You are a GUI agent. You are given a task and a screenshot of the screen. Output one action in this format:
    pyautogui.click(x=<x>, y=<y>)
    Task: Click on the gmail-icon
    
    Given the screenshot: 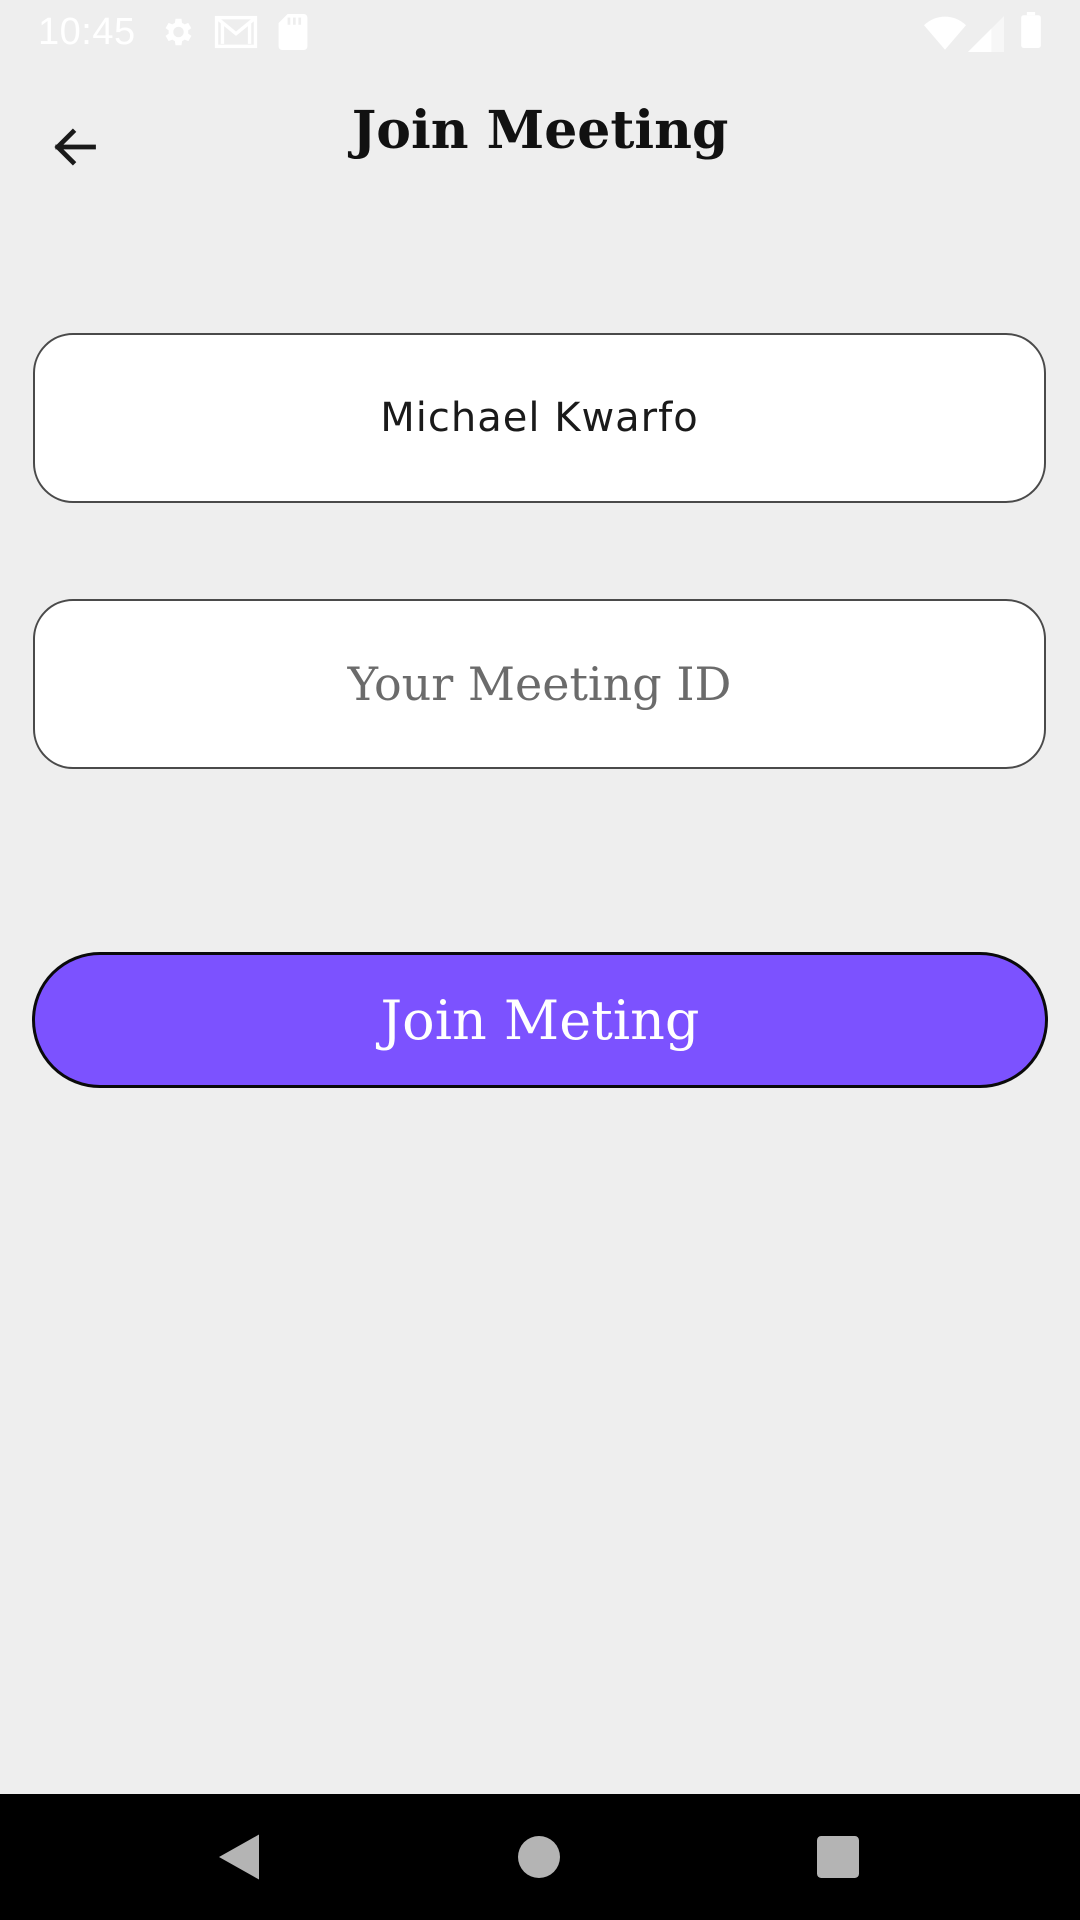 What is the action you would take?
    pyautogui.click(x=236, y=32)
    